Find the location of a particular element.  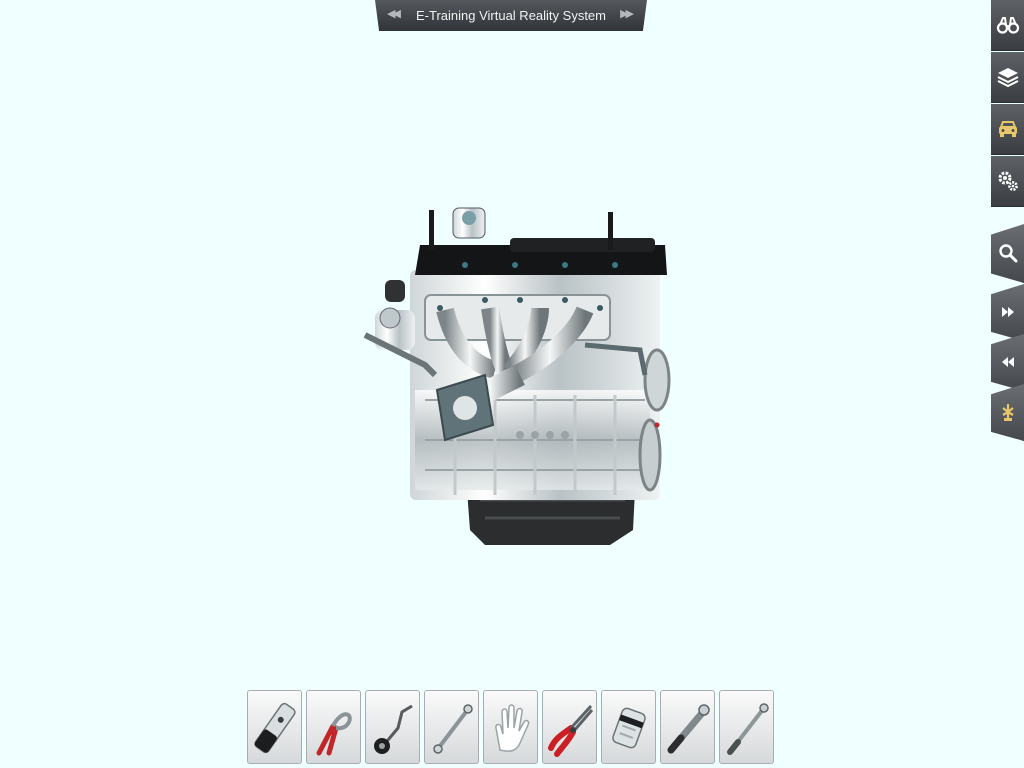

double-chevron-left-icon: ◀◀ is located at coordinates (394, 13).